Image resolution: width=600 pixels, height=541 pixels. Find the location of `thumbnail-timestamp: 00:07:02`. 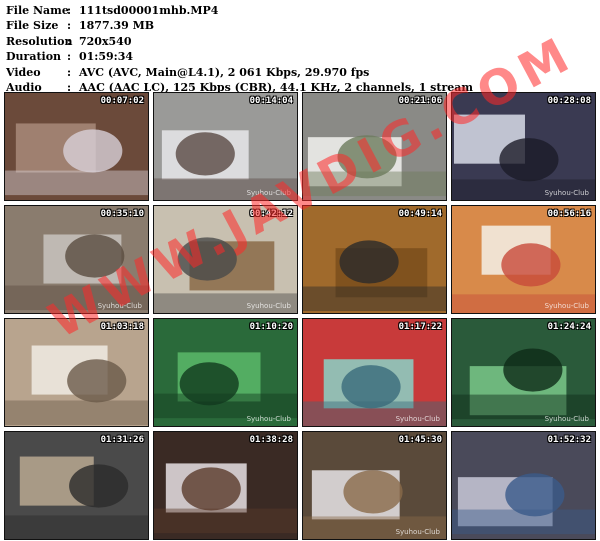

thumbnail-timestamp: 00:07:02 is located at coordinates (122, 101).